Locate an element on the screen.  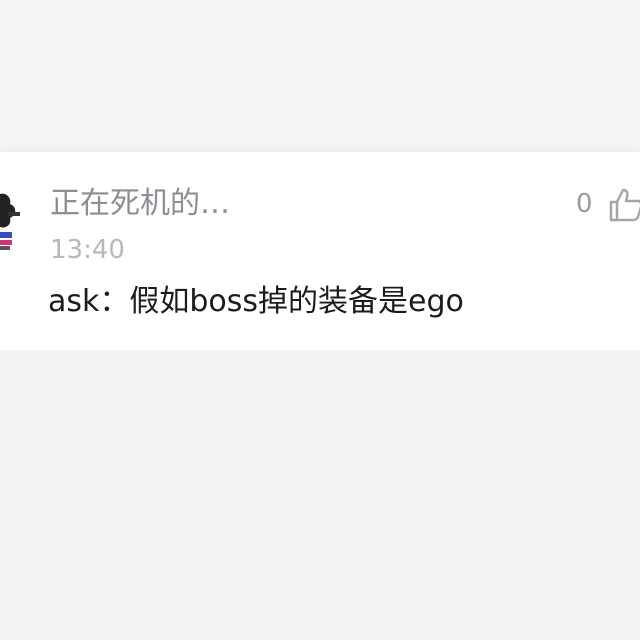
avatar is located at coordinates (12, 222).